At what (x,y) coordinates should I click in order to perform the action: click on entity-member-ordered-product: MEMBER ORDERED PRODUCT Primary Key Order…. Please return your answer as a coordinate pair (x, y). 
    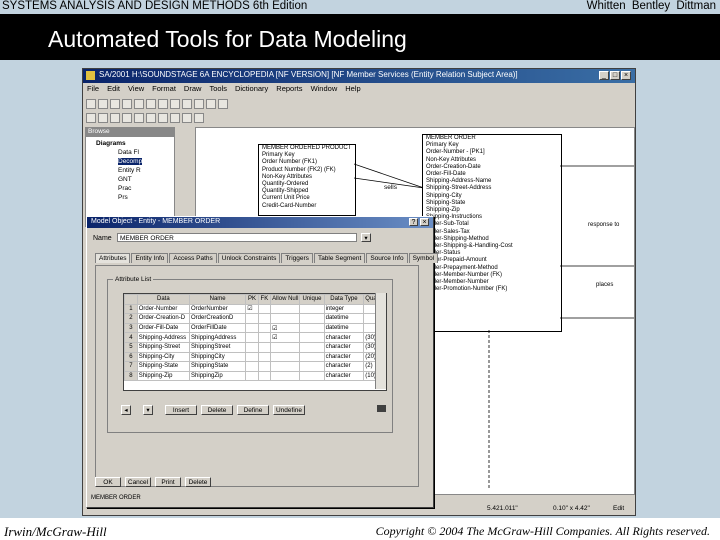
    Looking at the image, I should click on (307, 180).